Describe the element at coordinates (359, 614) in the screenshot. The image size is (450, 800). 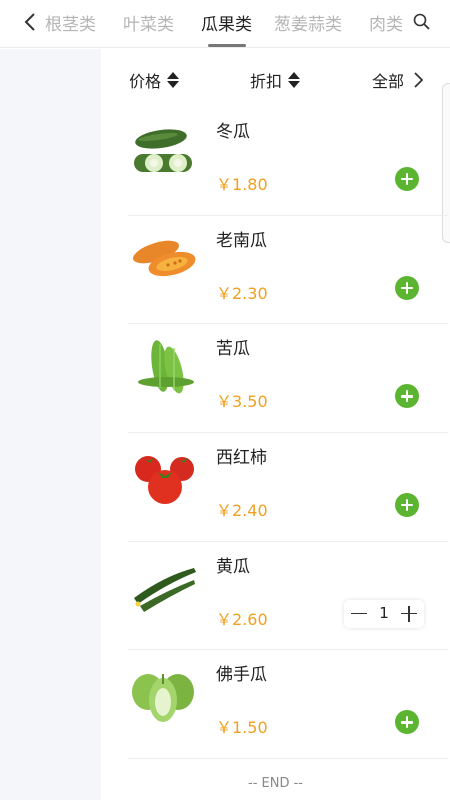
I see `decrease-quantity-button` at that location.